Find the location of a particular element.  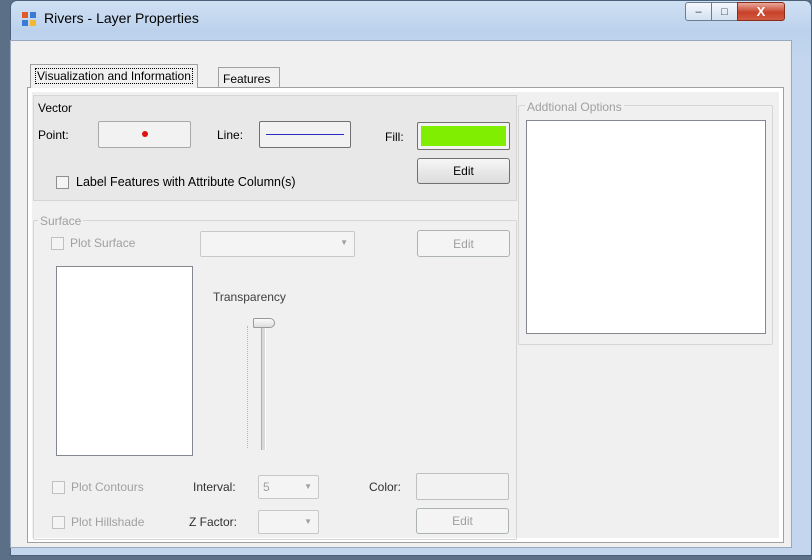

vector-group-title: Vector is located at coordinates (55, 108).